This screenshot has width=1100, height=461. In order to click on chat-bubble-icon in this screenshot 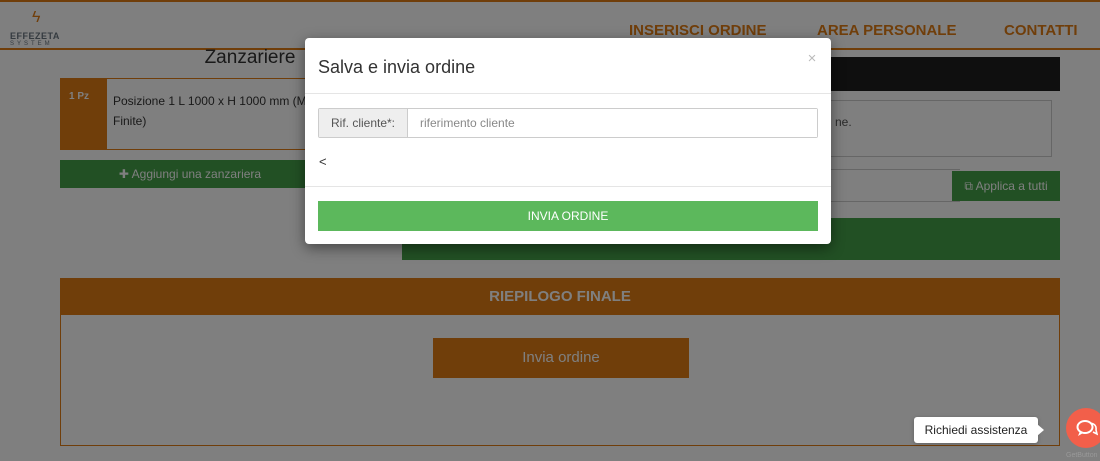, I will do `click(1087, 428)`.